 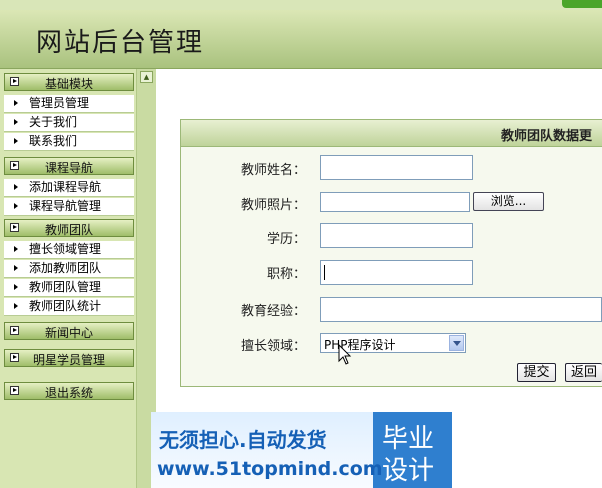 I want to click on education-input, so click(x=396, y=235).